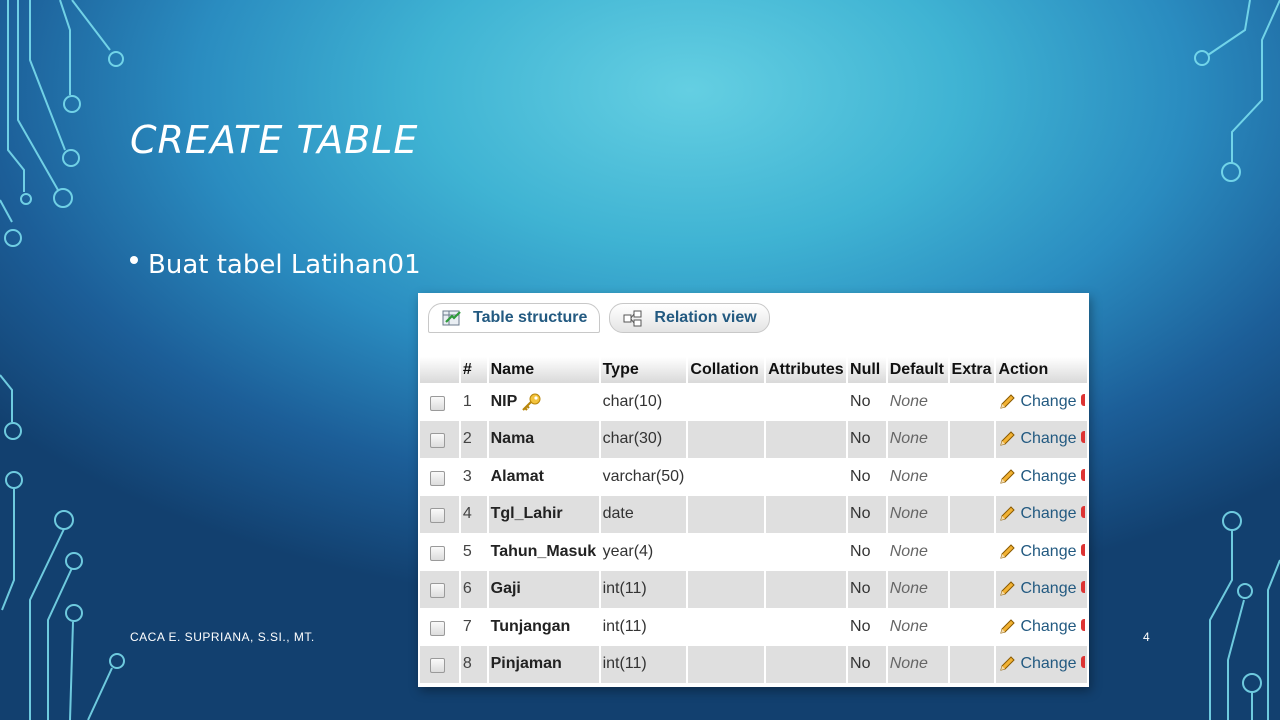 This screenshot has width=1280, height=720. Describe the element at coordinates (917, 370) in the screenshot. I see `col-header-default: Default` at that location.